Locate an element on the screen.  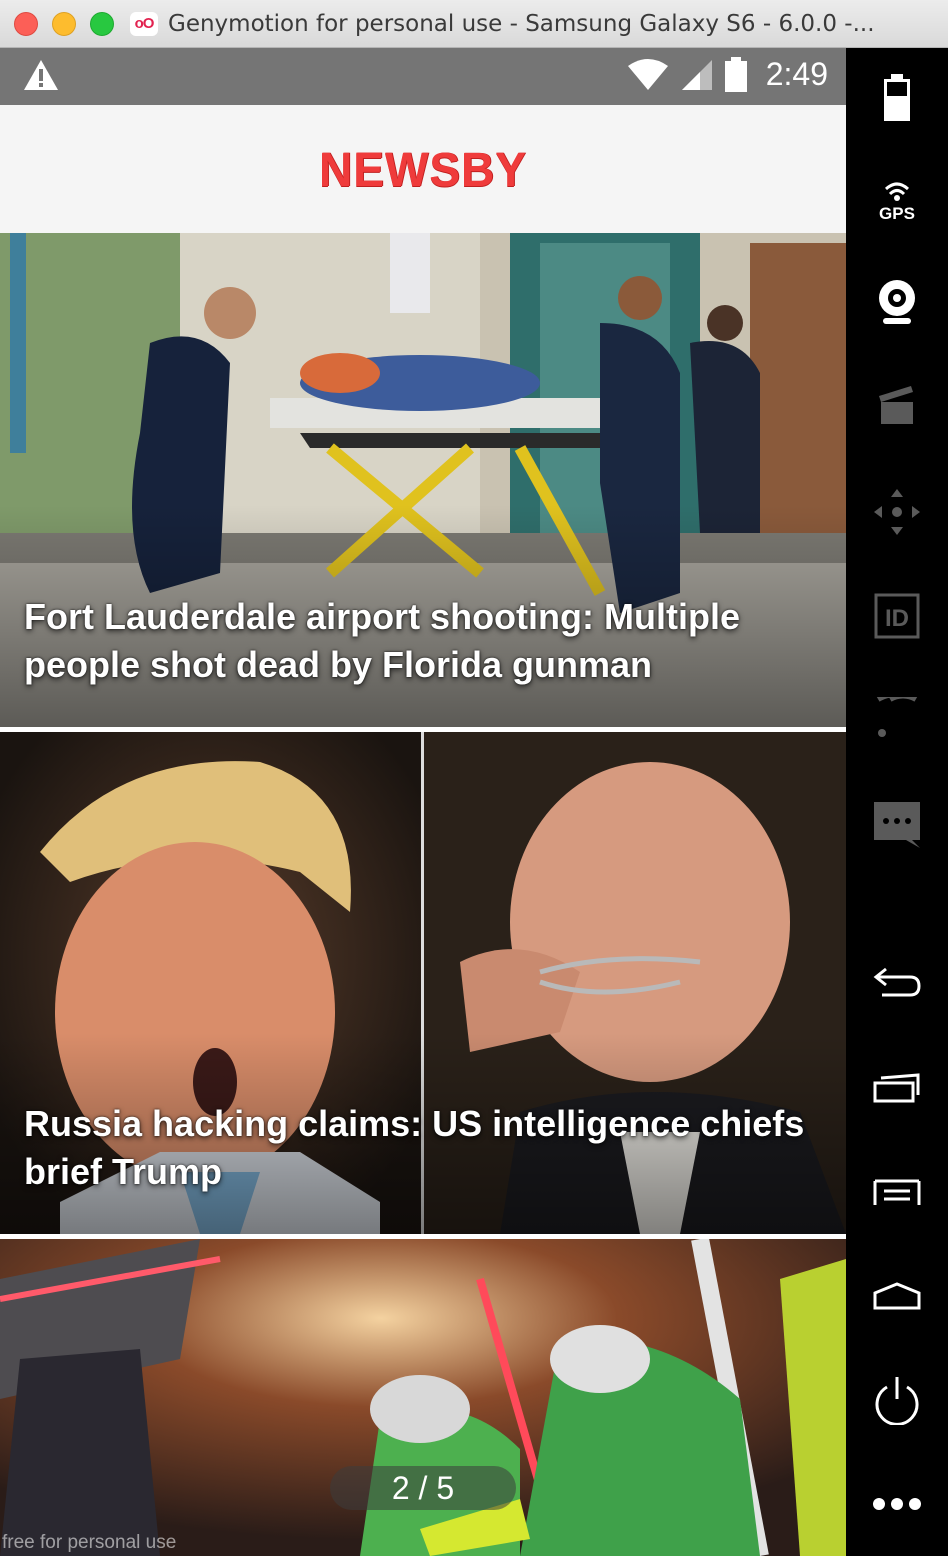
watermark: free for personal use is located at coordinates (89, 1542).